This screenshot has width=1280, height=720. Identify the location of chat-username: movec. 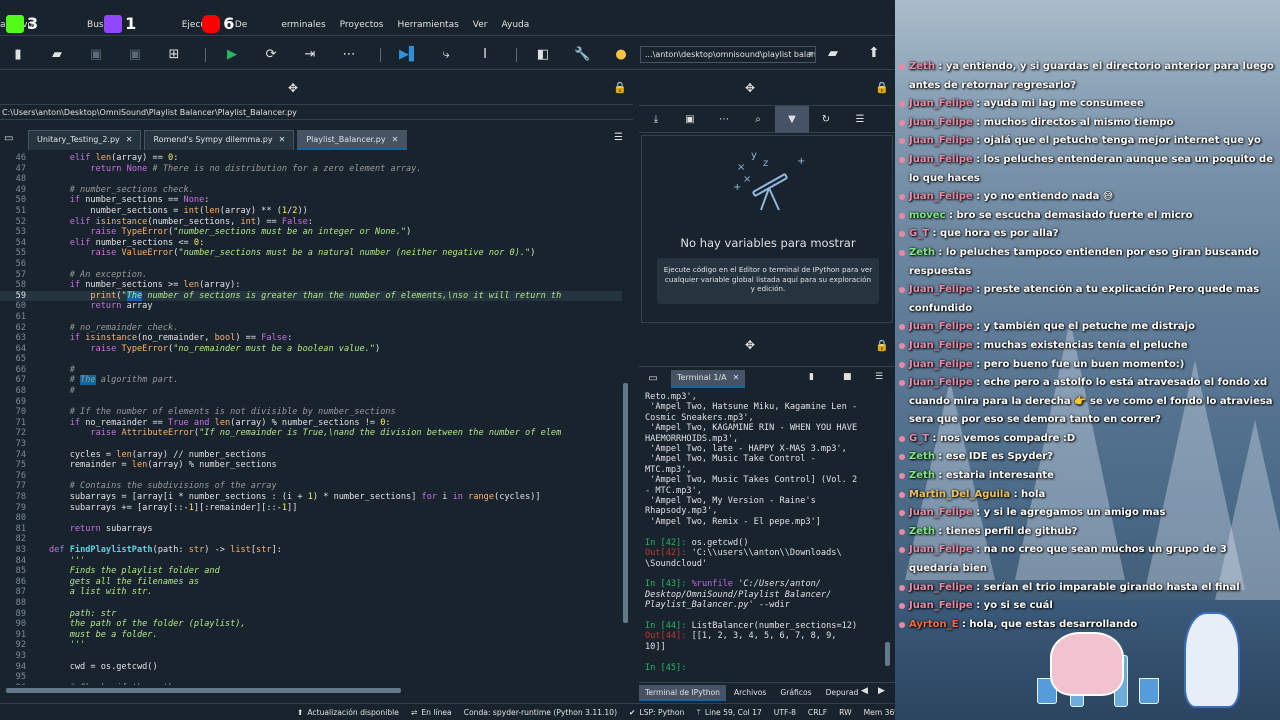
(927, 215).